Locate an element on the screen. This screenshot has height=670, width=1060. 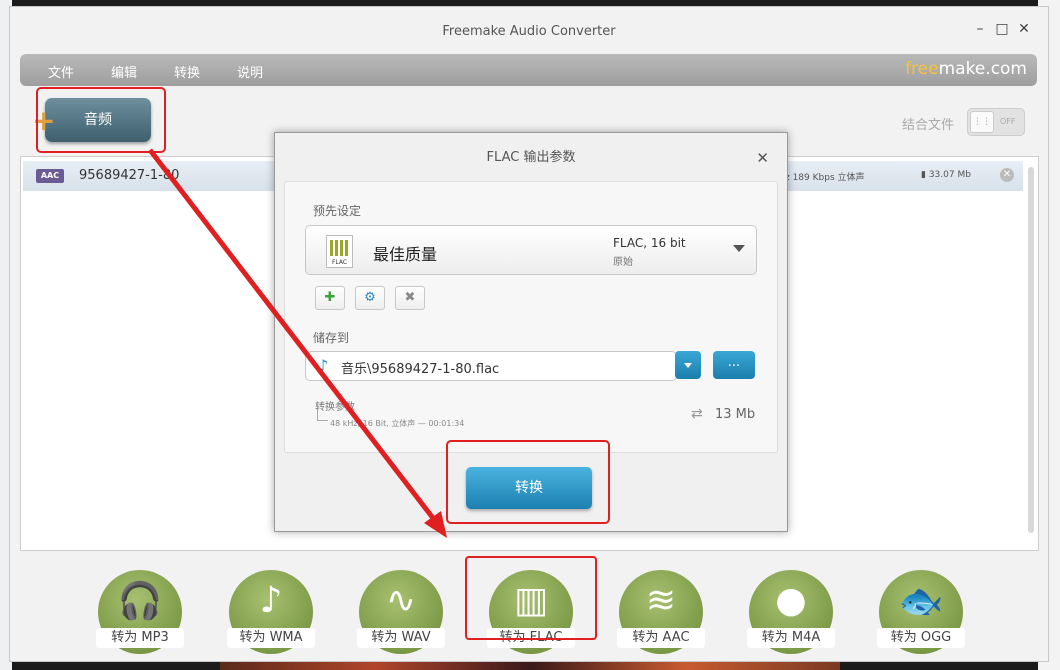
menu-help: 说明 is located at coordinates (250, 71).